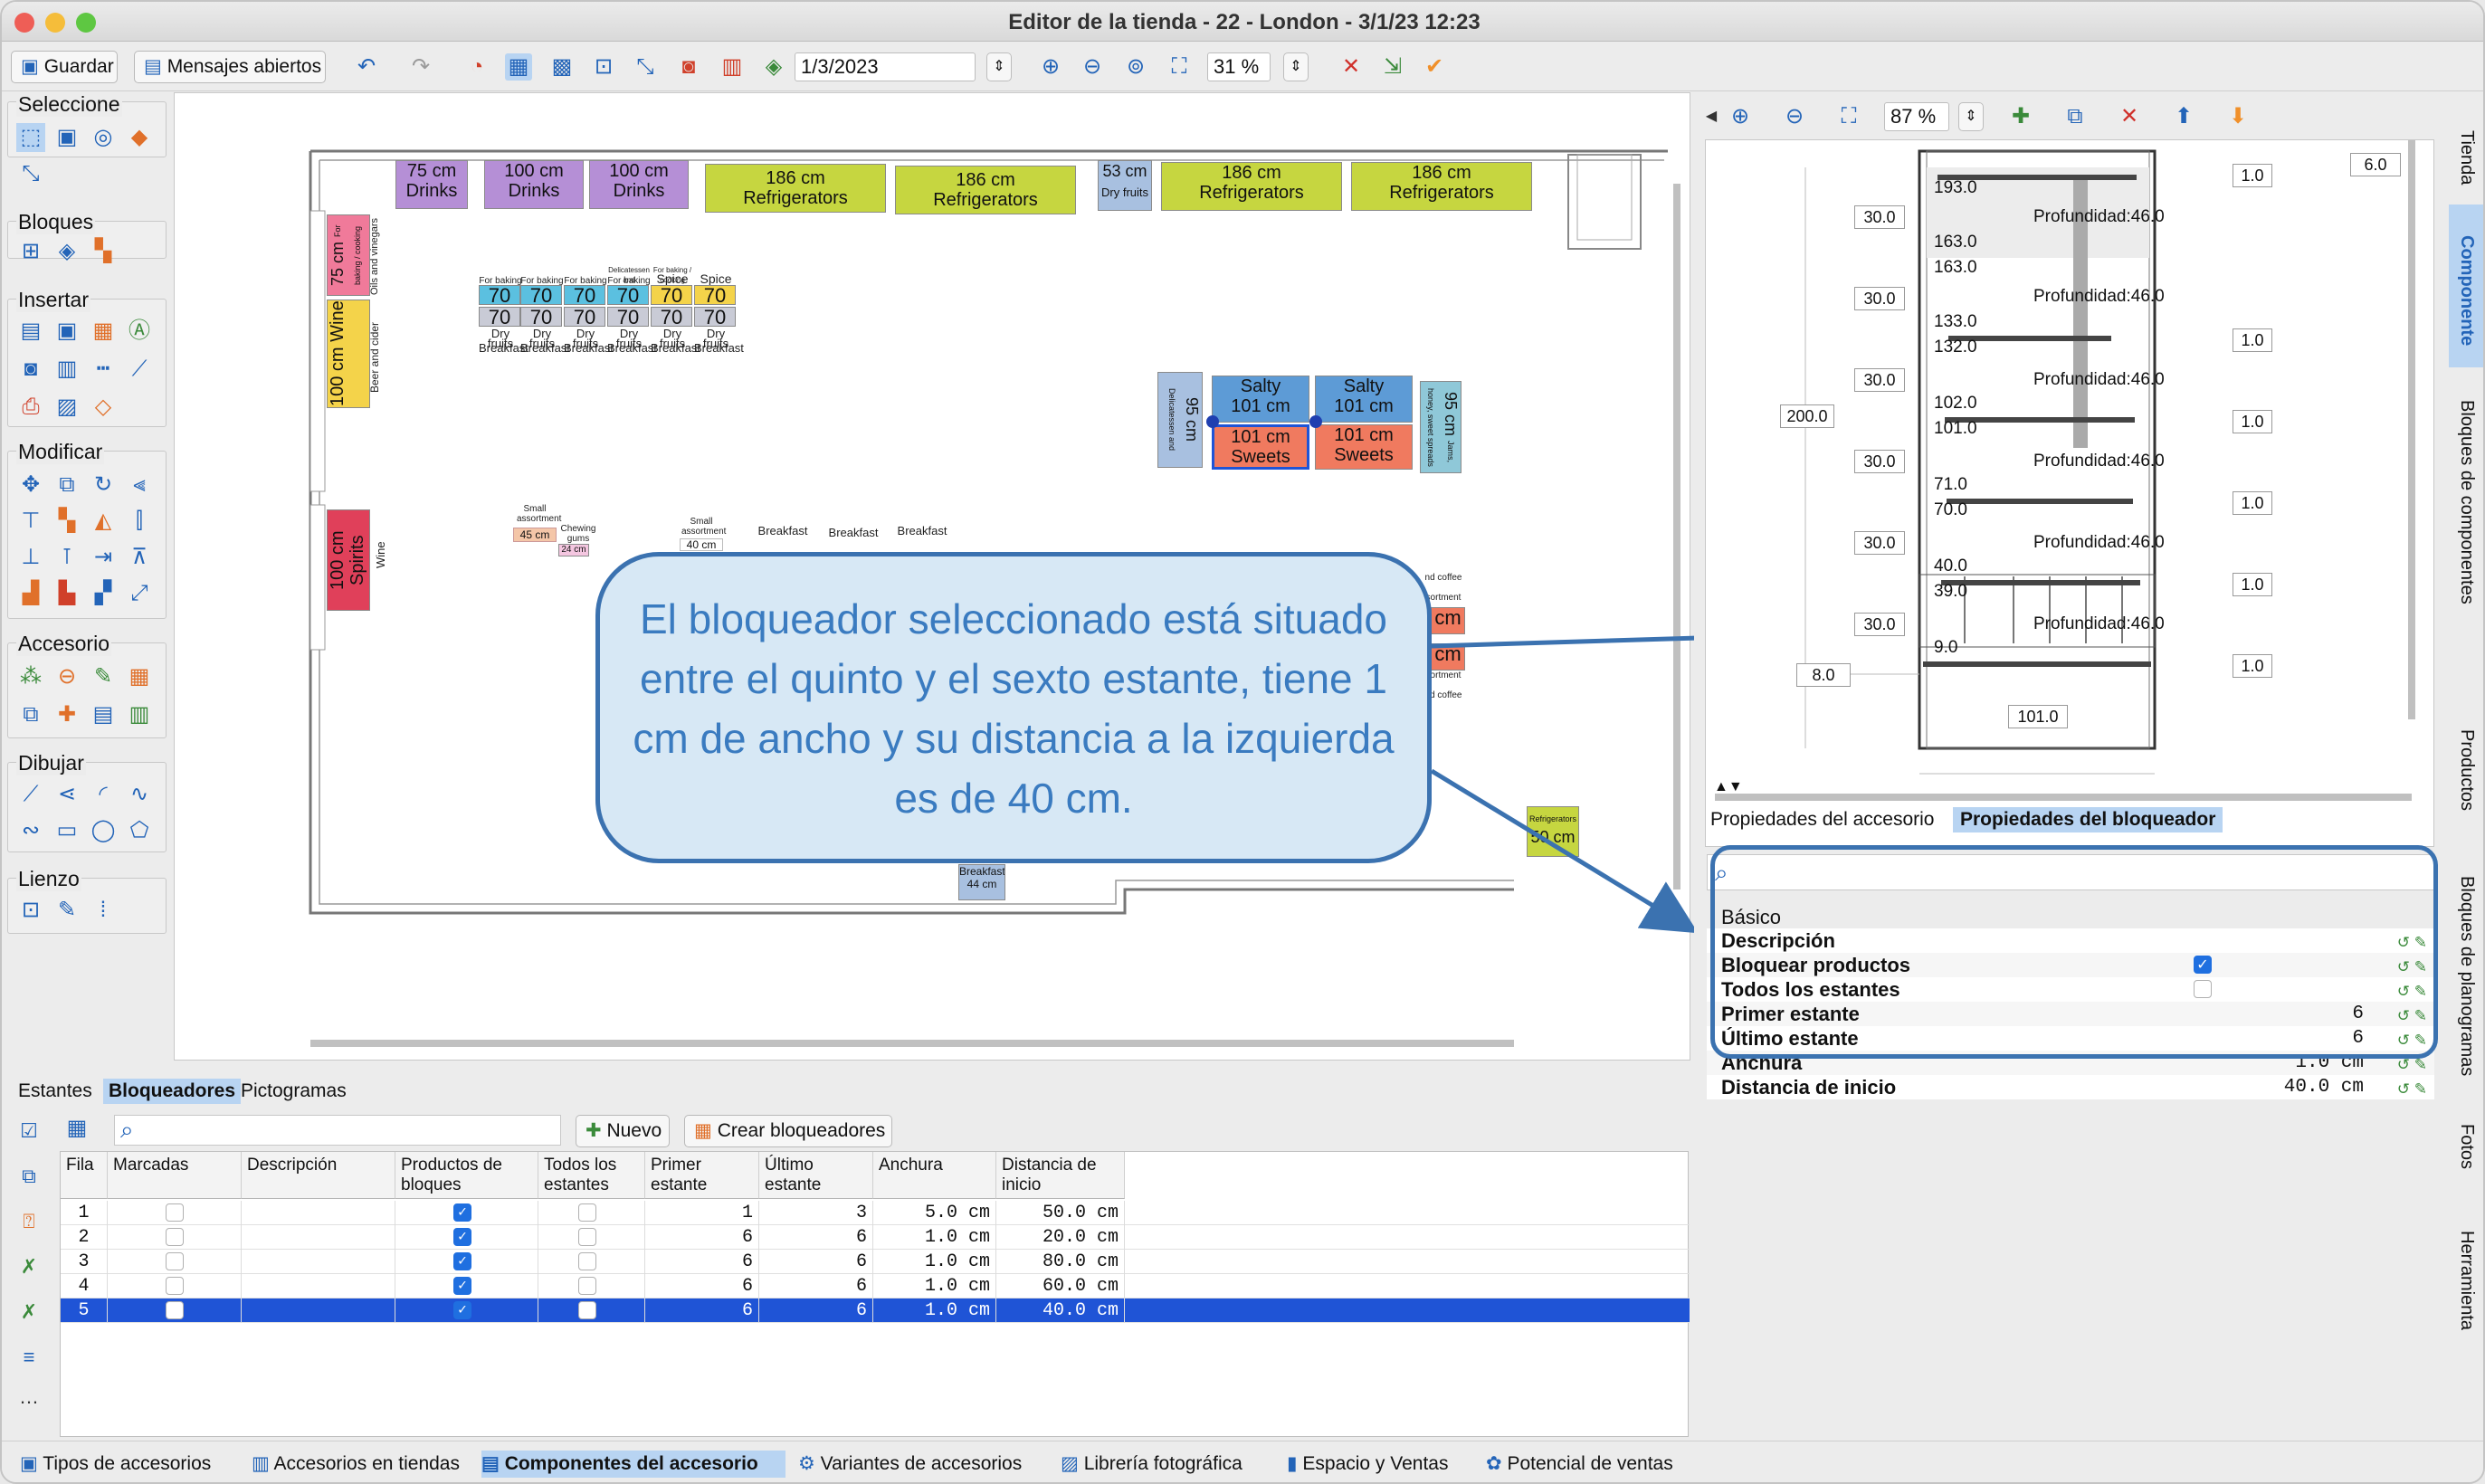  I want to click on fixture-delicatessen-95: 95 cm Delicatessen and delicacies, so click(1180, 420).